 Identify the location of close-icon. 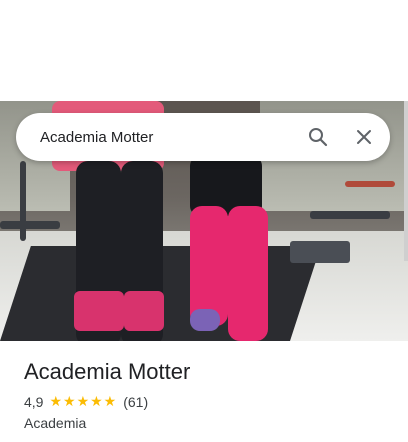
(364, 137).